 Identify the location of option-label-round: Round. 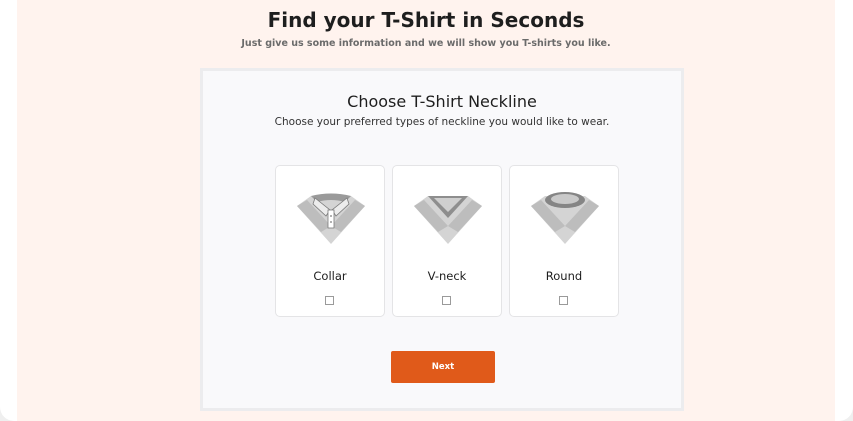
(564, 276).